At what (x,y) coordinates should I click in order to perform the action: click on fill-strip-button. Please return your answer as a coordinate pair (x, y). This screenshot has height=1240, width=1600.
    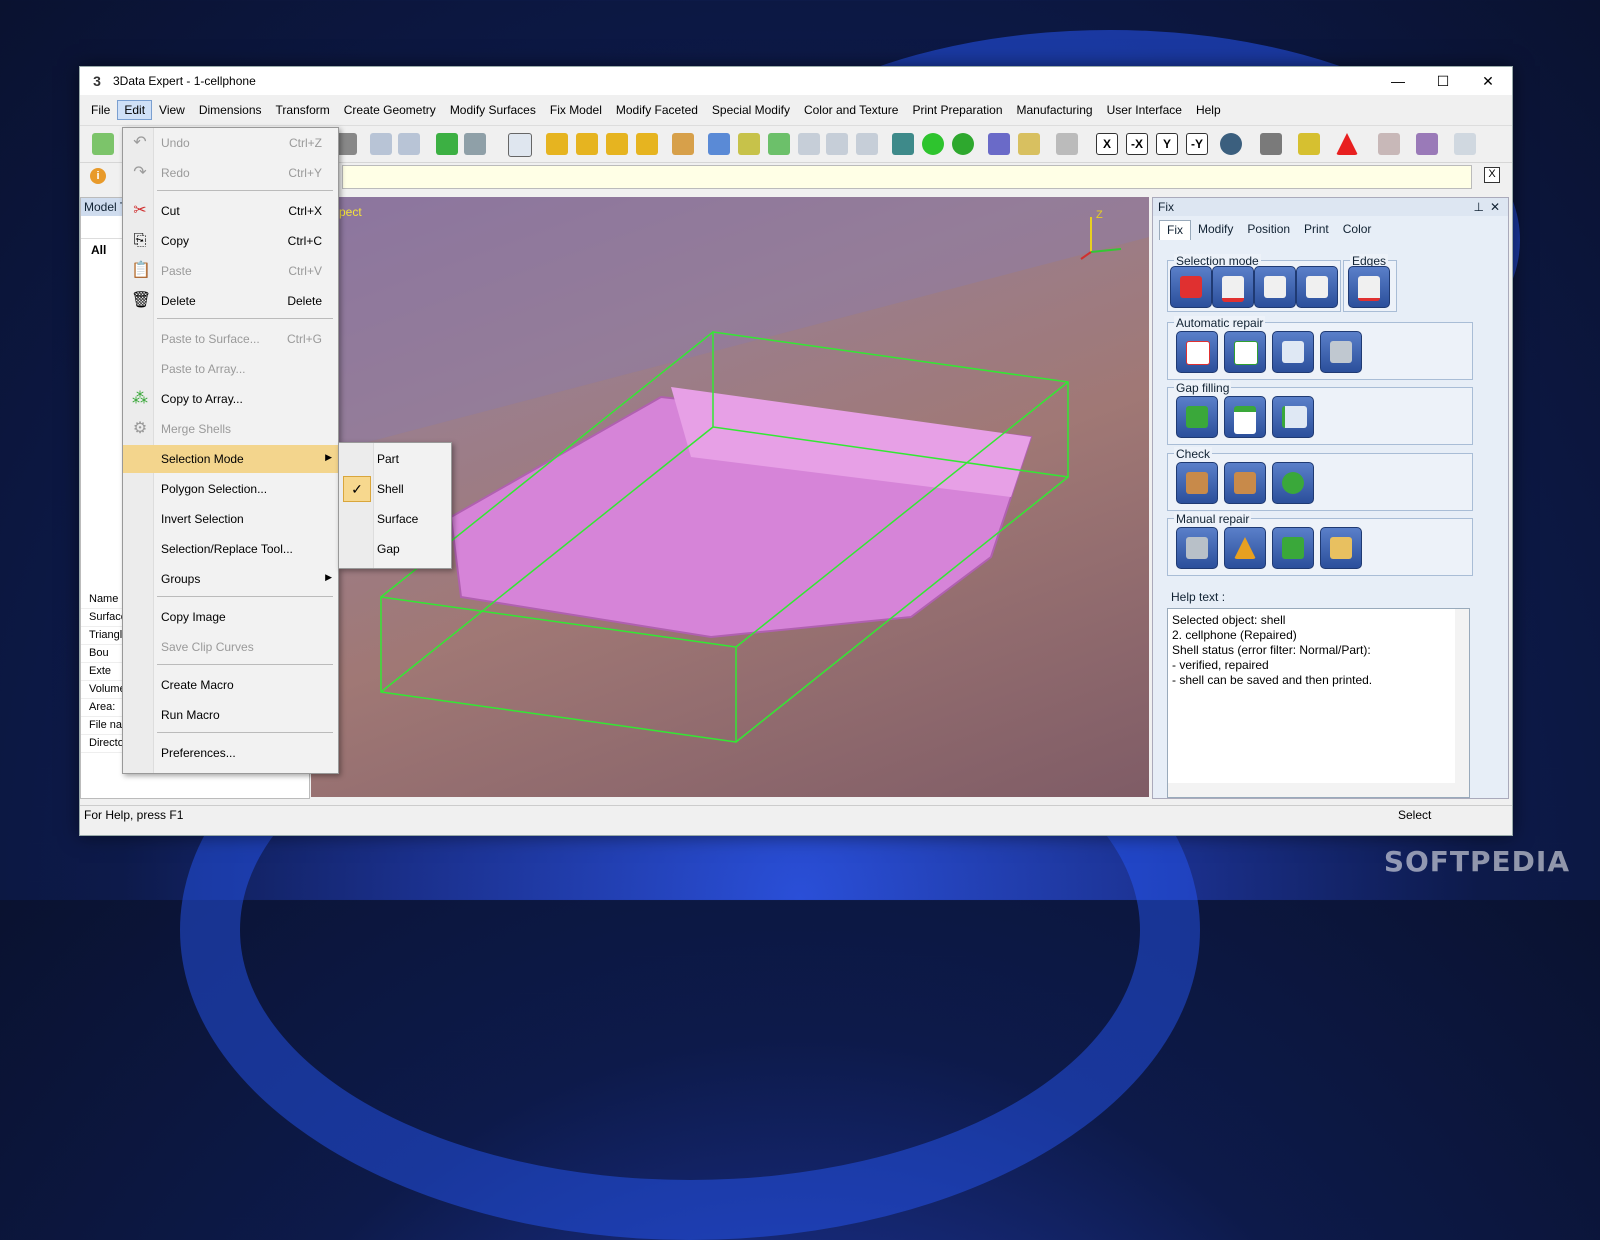
    Looking at the image, I should click on (1245, 417).